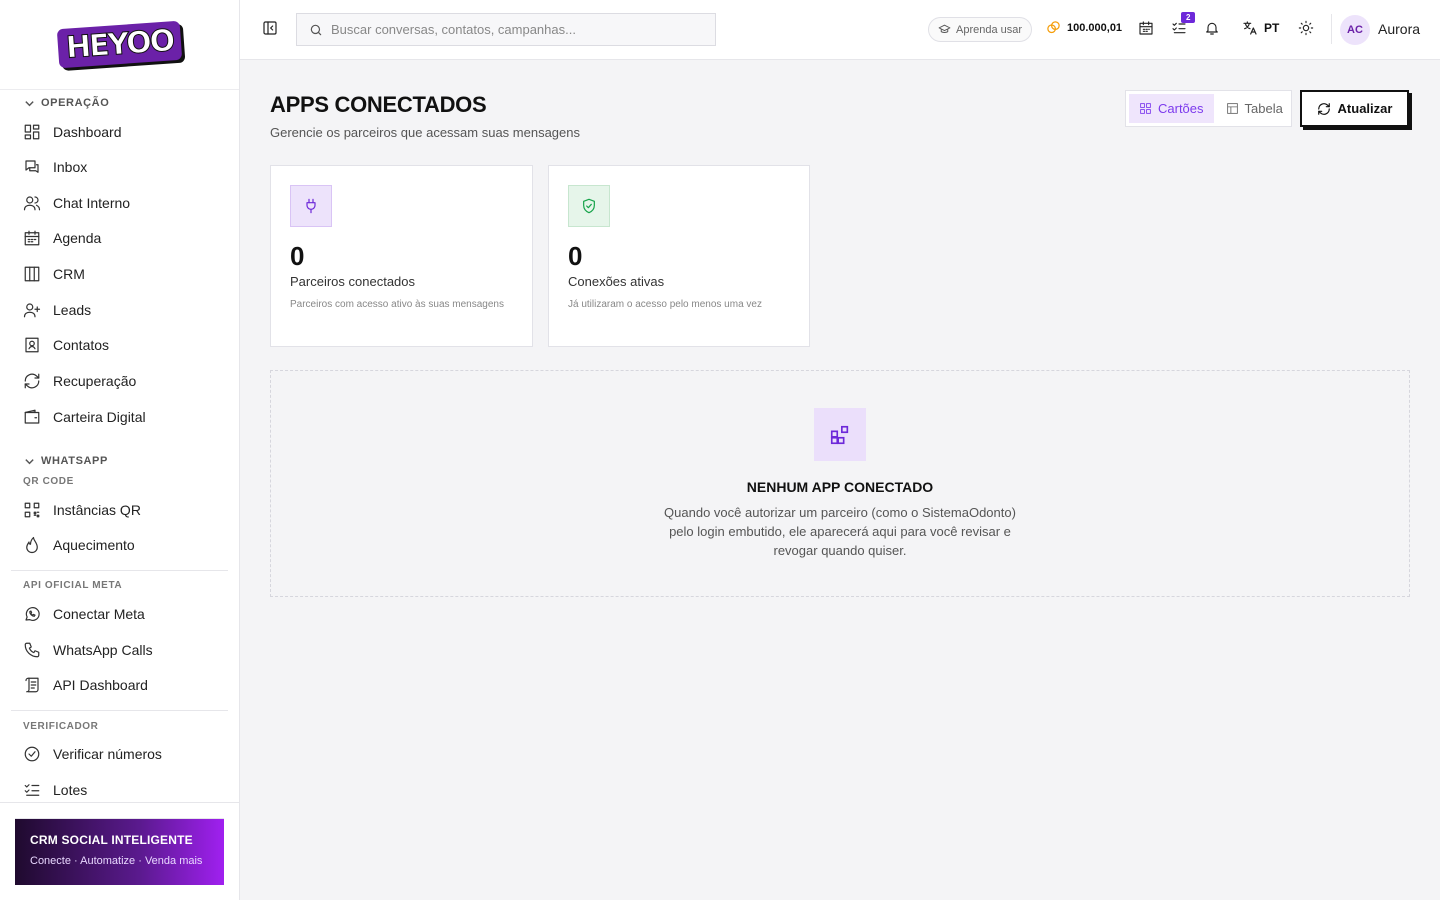  I want to click on section-toggle-operacao: OPERAÇÃO, so click(66, 103).